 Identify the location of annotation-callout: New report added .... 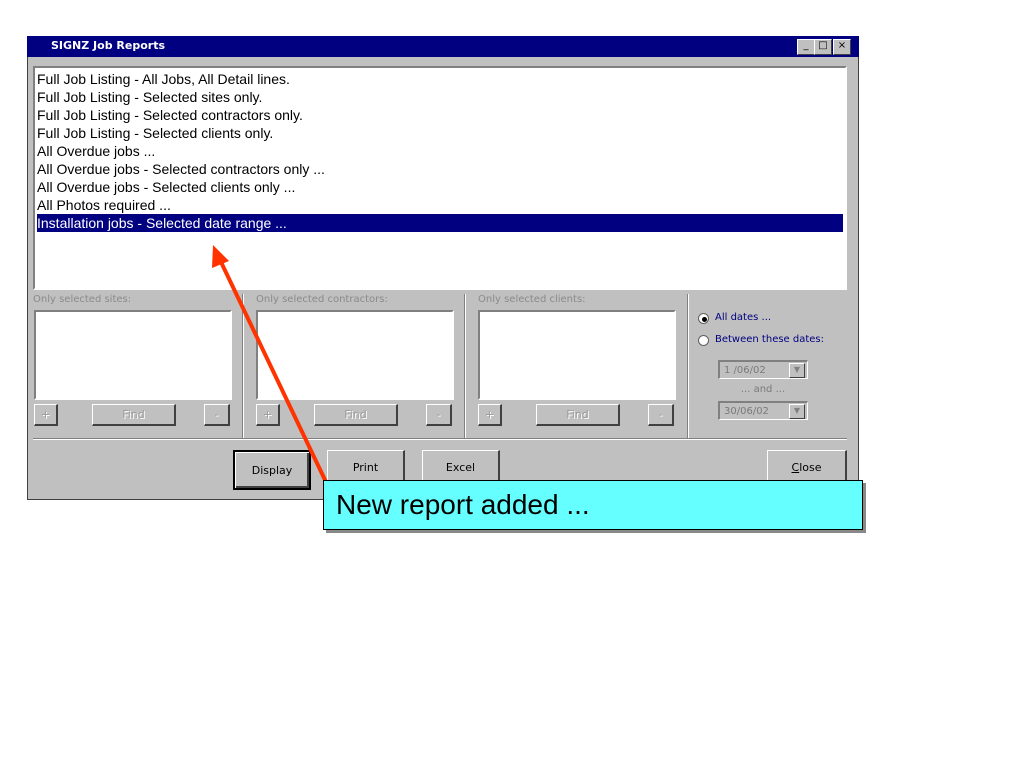
(593, 505).